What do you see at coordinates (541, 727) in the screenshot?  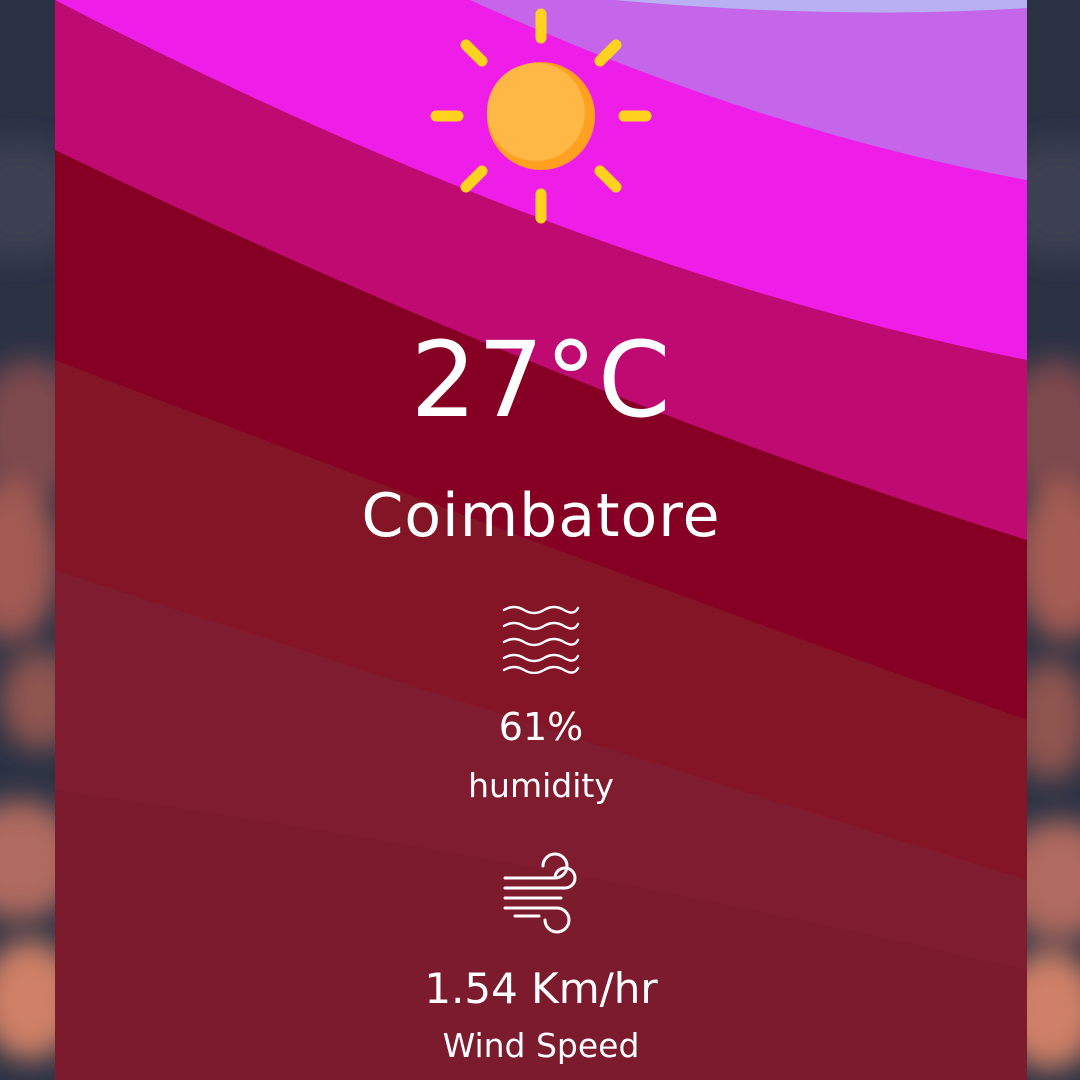 I see `humidity-value: 61%` at bounding box center [541, 727].